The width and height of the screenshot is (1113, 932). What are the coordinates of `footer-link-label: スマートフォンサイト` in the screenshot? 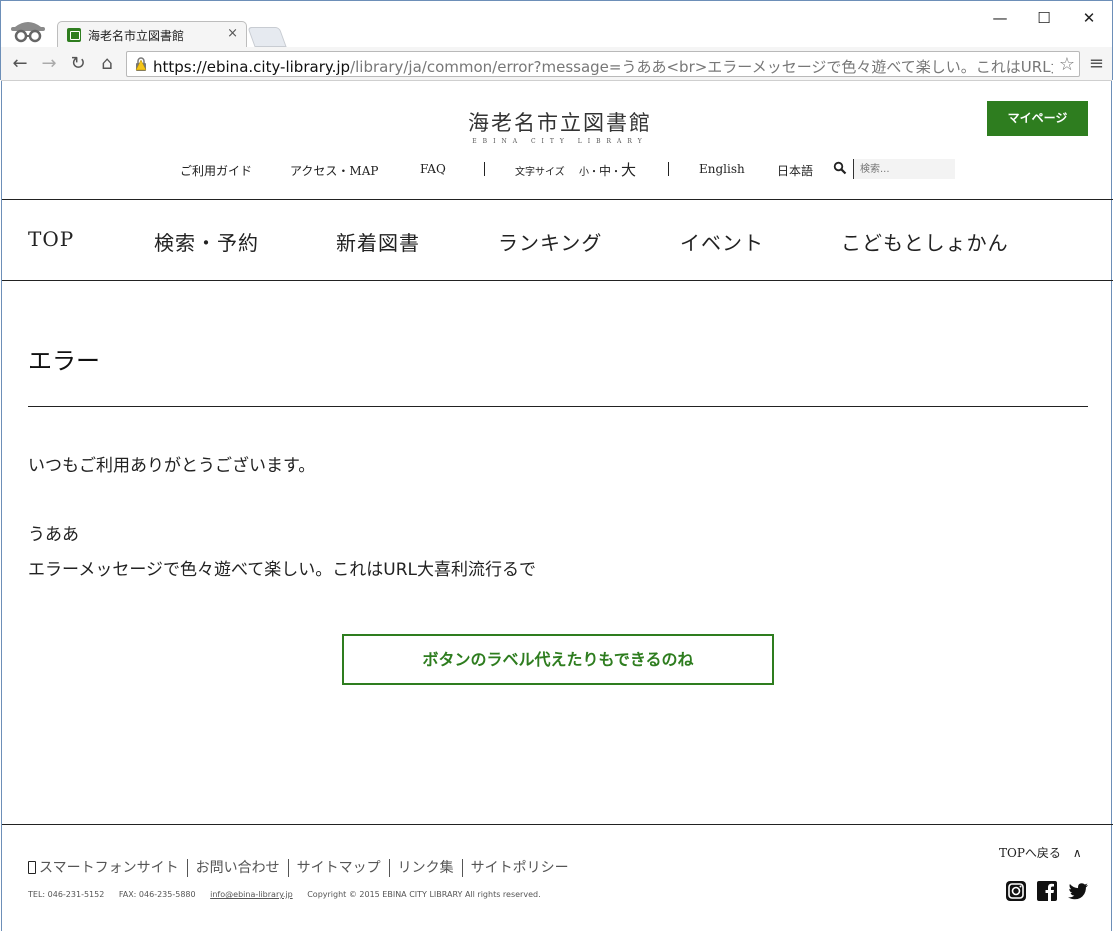 It's located at (109, 868).